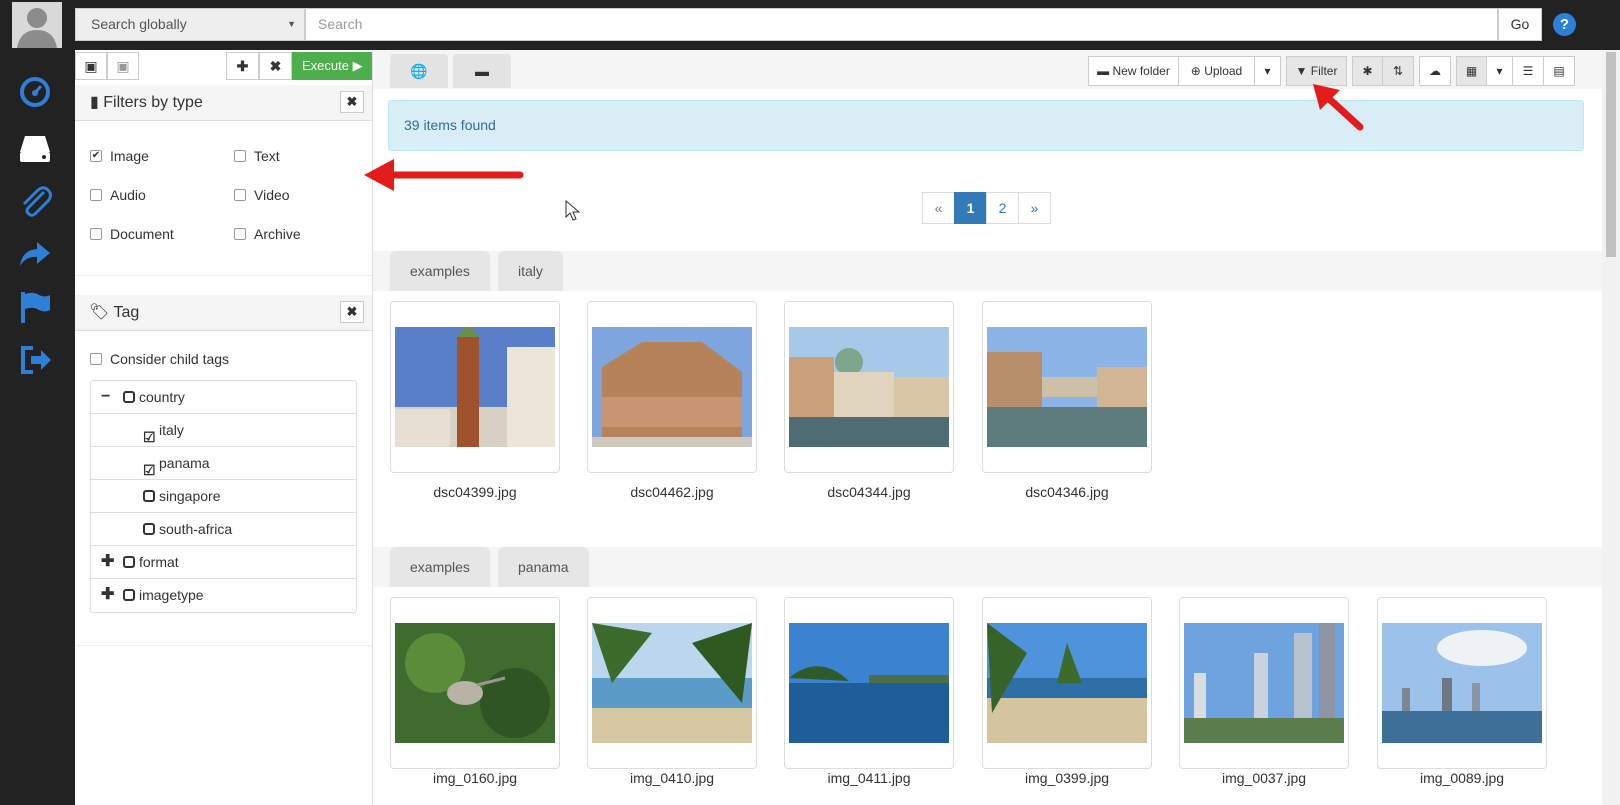 The height and width of the screenshot is (805, 1620). Describe the element at coordinates (869, 778) in the screenshot. I see `file-name: img_0411.jpg` at that location.